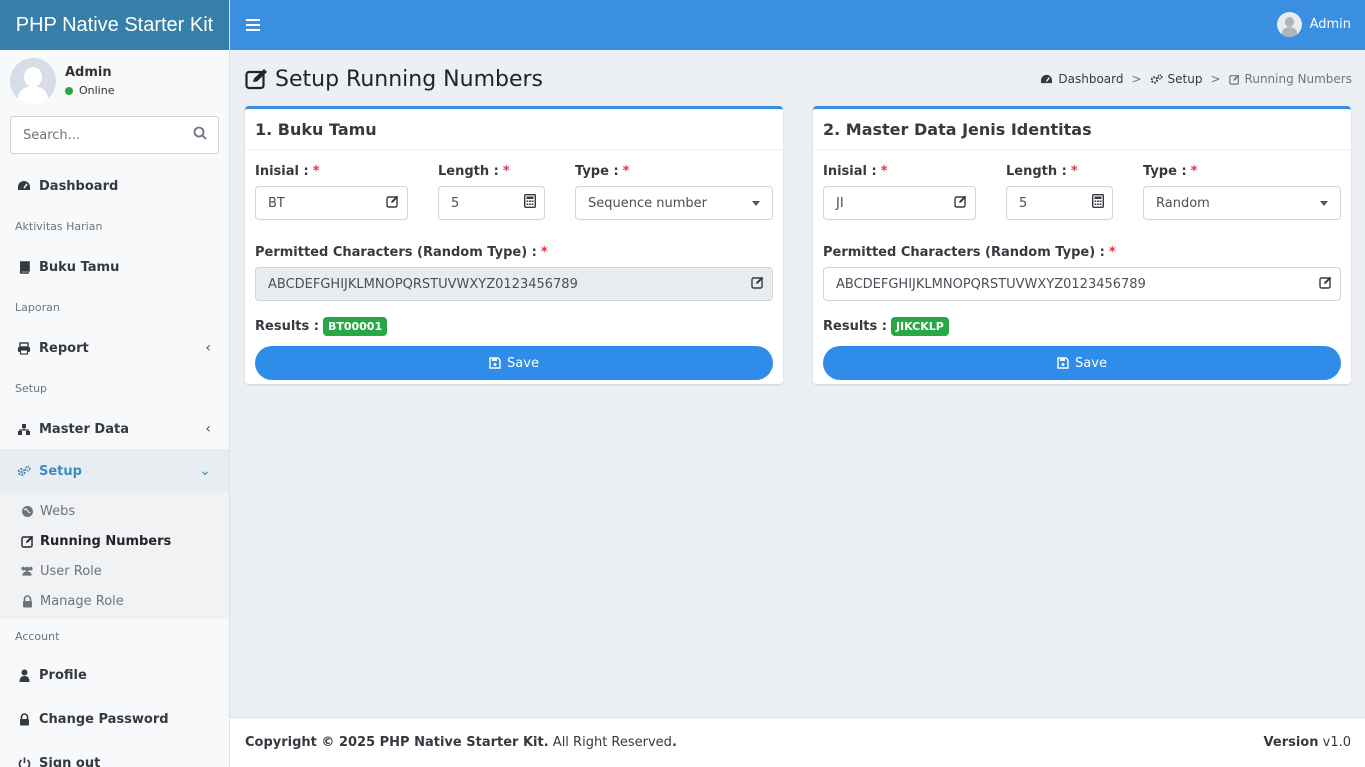  What do you see at coordinates (1082, 129) in the screenshot?
I see `card-title: 2. Master Data Jenis Identitas` at bounding box center [1082, 129].